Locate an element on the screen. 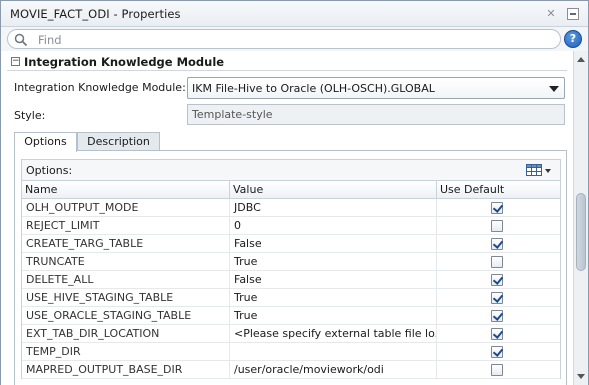 The height and width of the screenshot is (385, 589). options-toolbar: Options: is located at coordinates (291, 170).